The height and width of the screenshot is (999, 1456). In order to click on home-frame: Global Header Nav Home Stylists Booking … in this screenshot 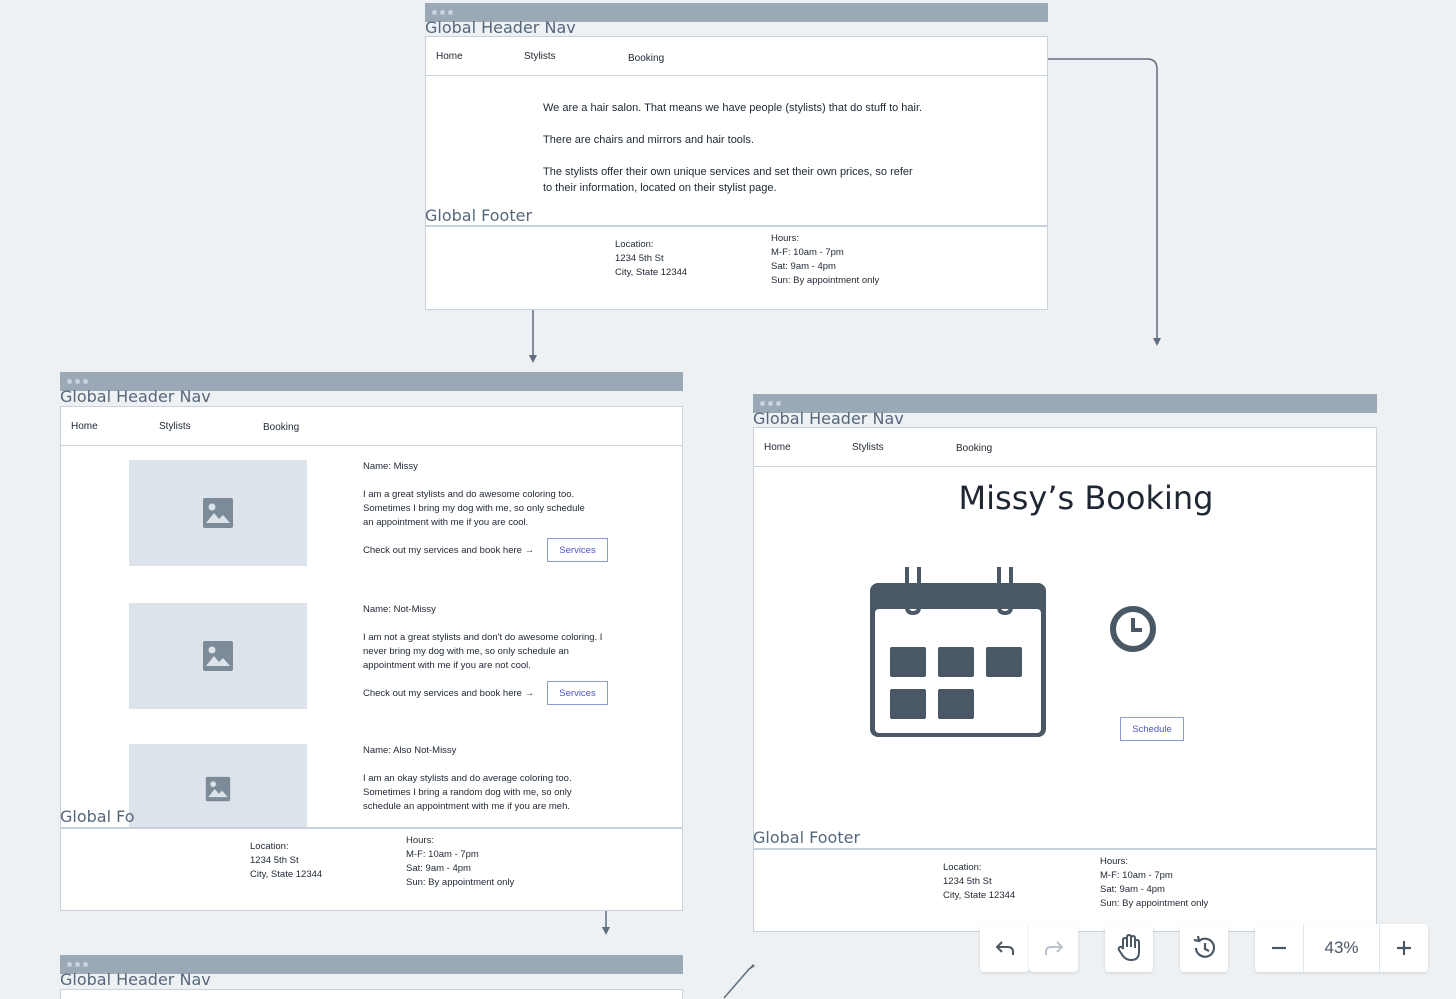, I will do `click(736, 156)`.